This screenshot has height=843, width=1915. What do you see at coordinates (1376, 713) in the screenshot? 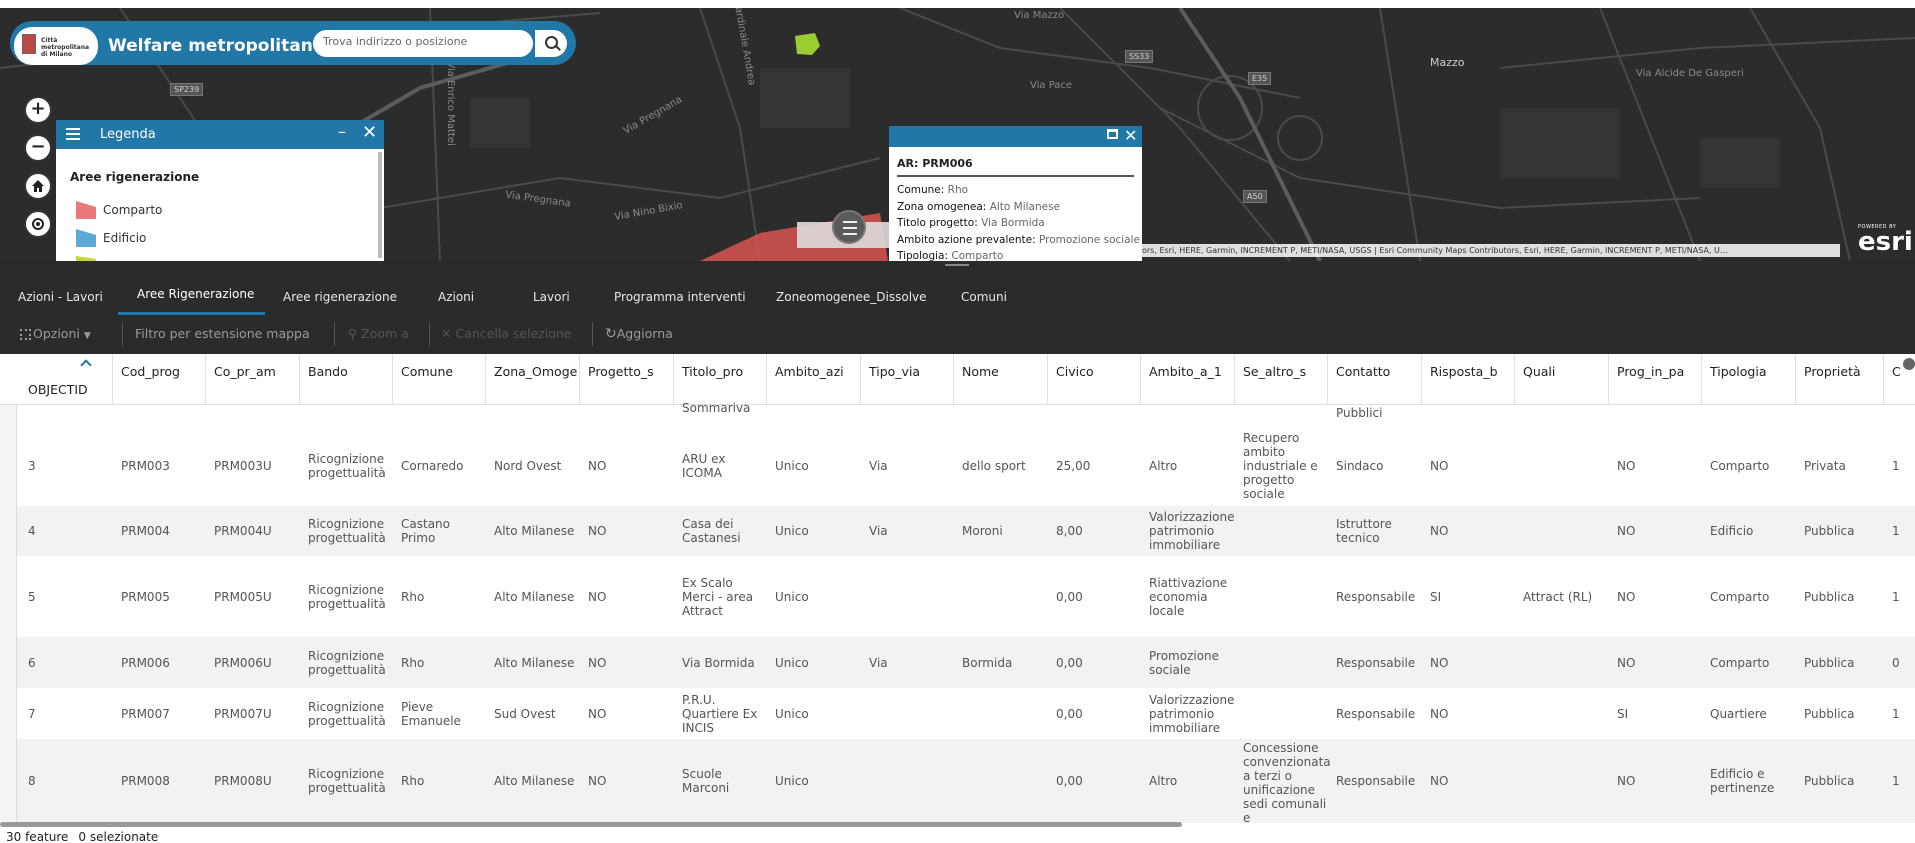
I see `table-cell: Responsabile` at bounding box center [1376, 713].